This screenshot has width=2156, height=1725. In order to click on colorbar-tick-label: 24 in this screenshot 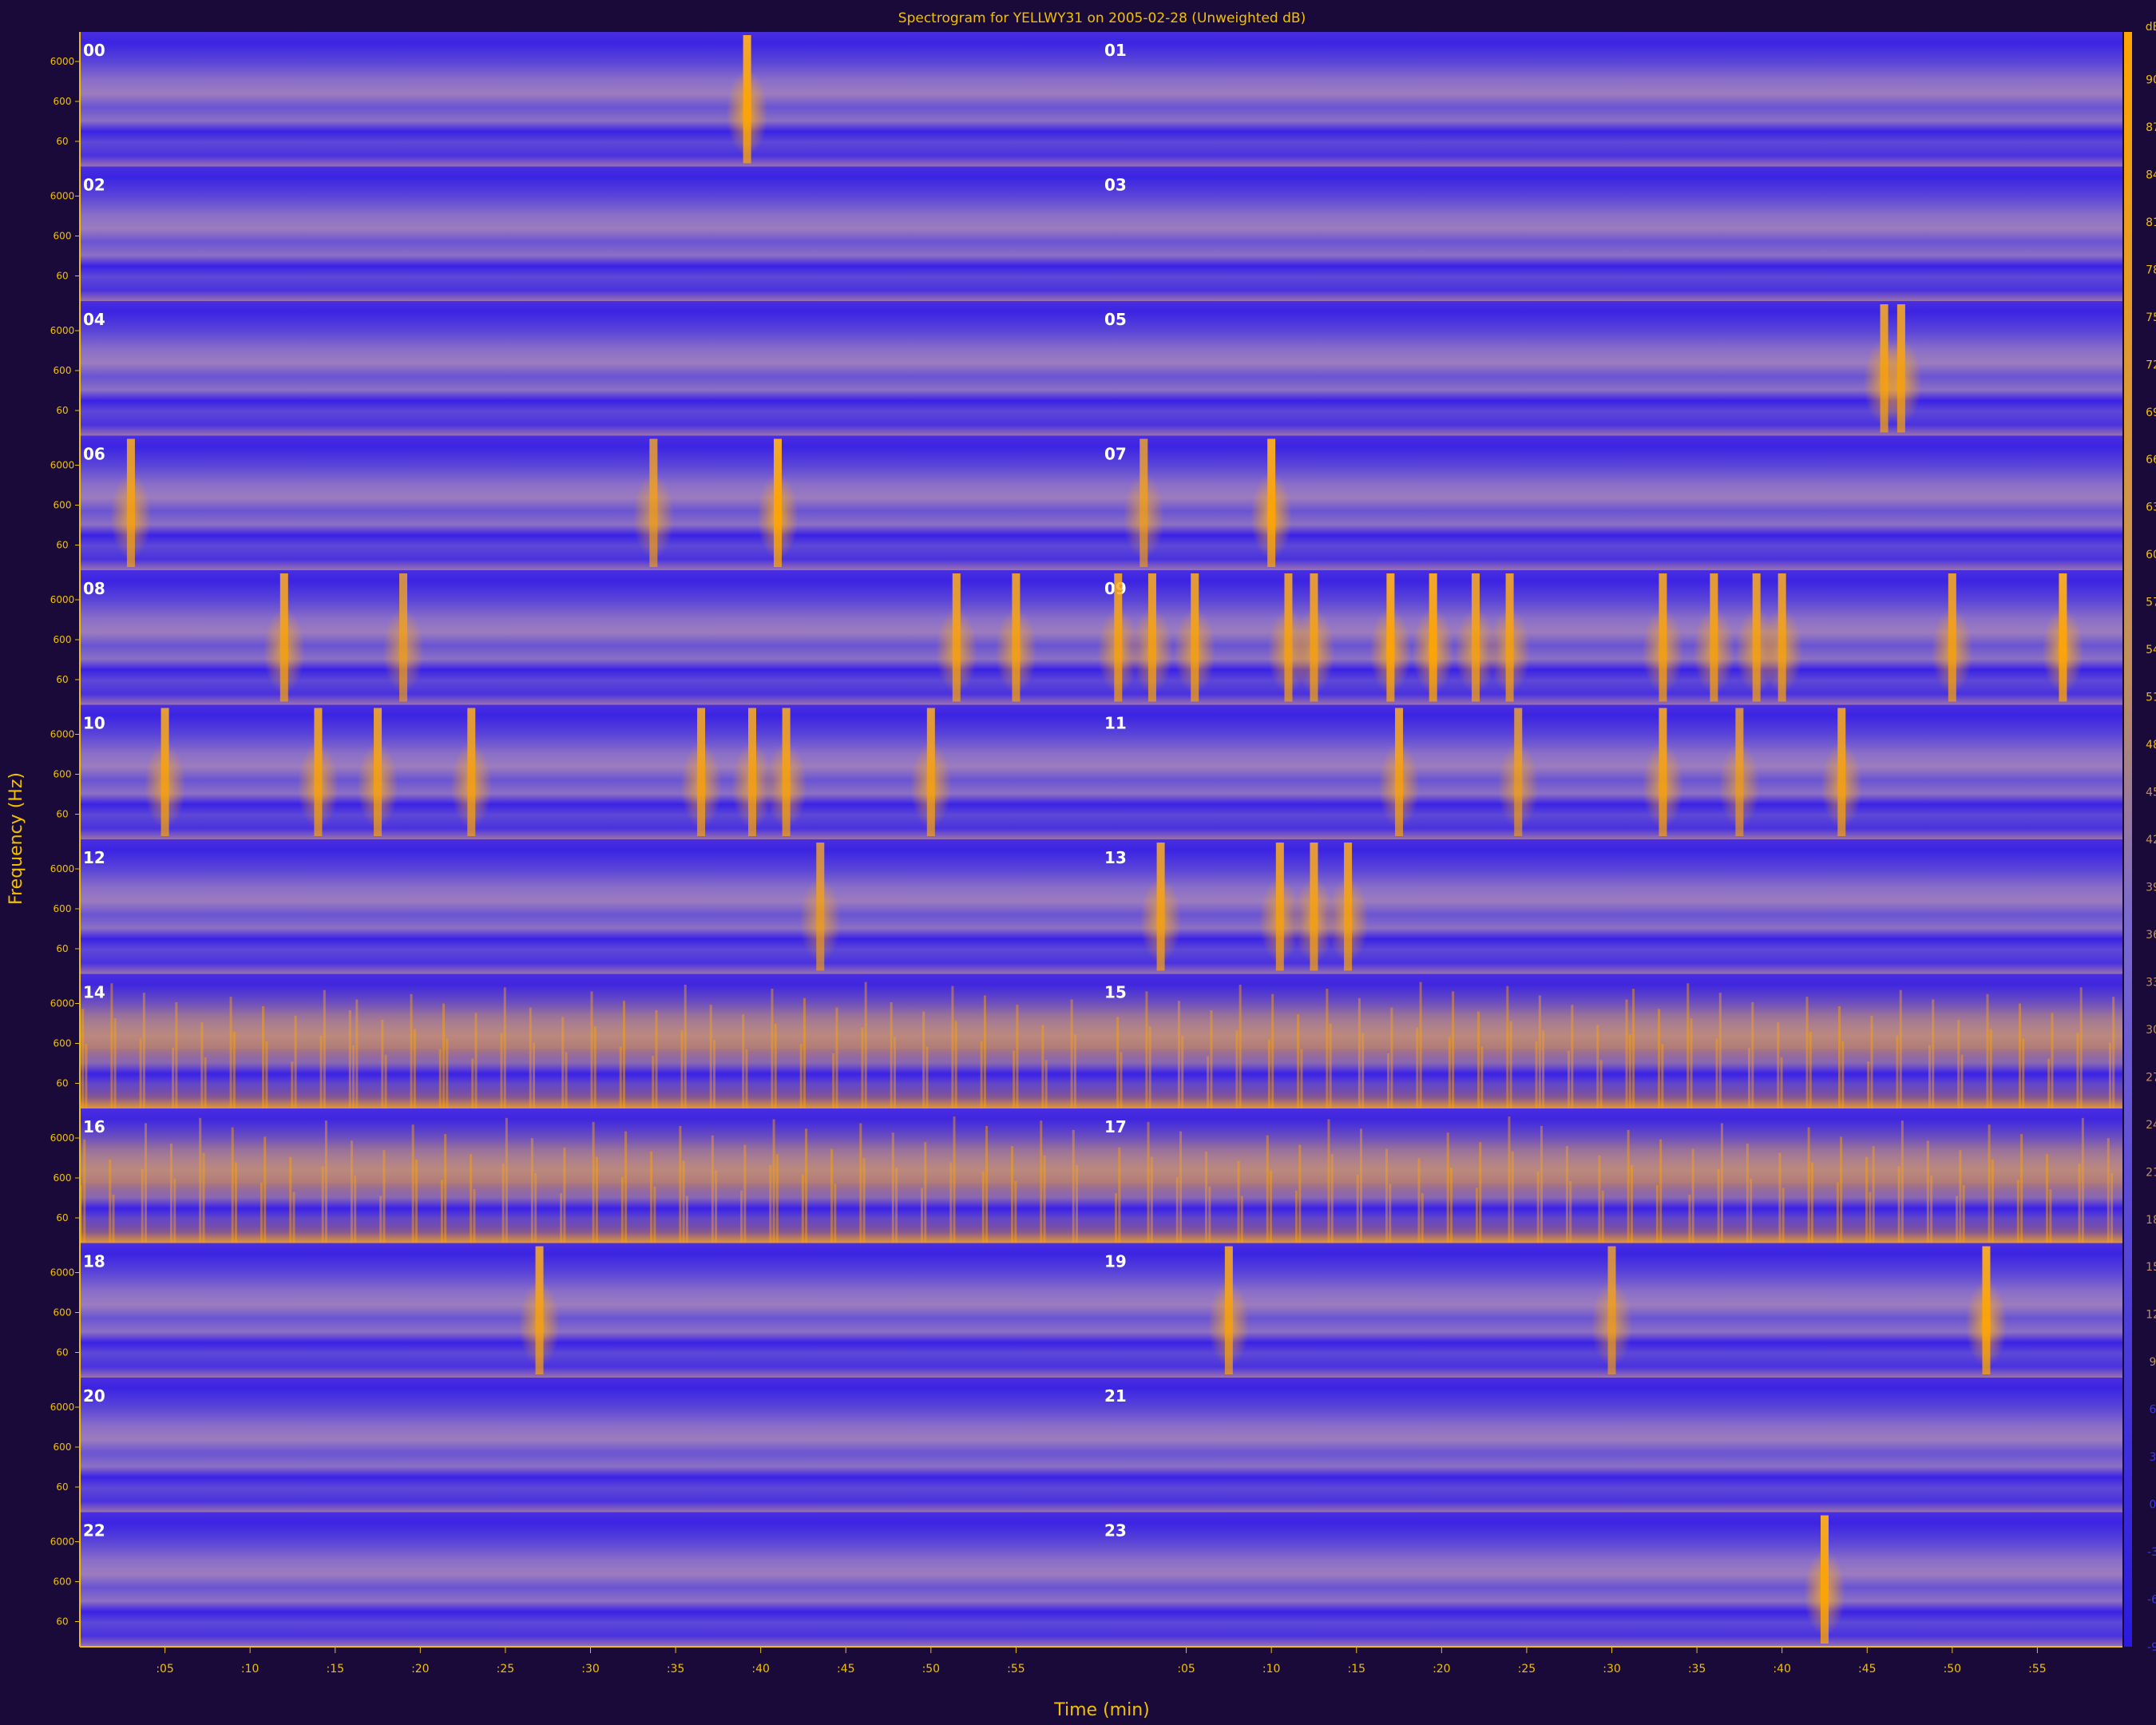, I will do `click(2151, 1126)`.